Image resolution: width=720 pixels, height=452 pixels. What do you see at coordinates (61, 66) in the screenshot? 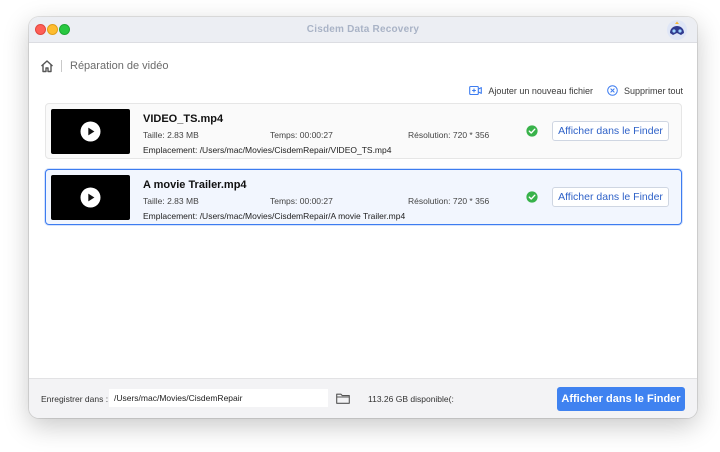
I see `breadcrumb-divider` at bounding box center [61, 66].